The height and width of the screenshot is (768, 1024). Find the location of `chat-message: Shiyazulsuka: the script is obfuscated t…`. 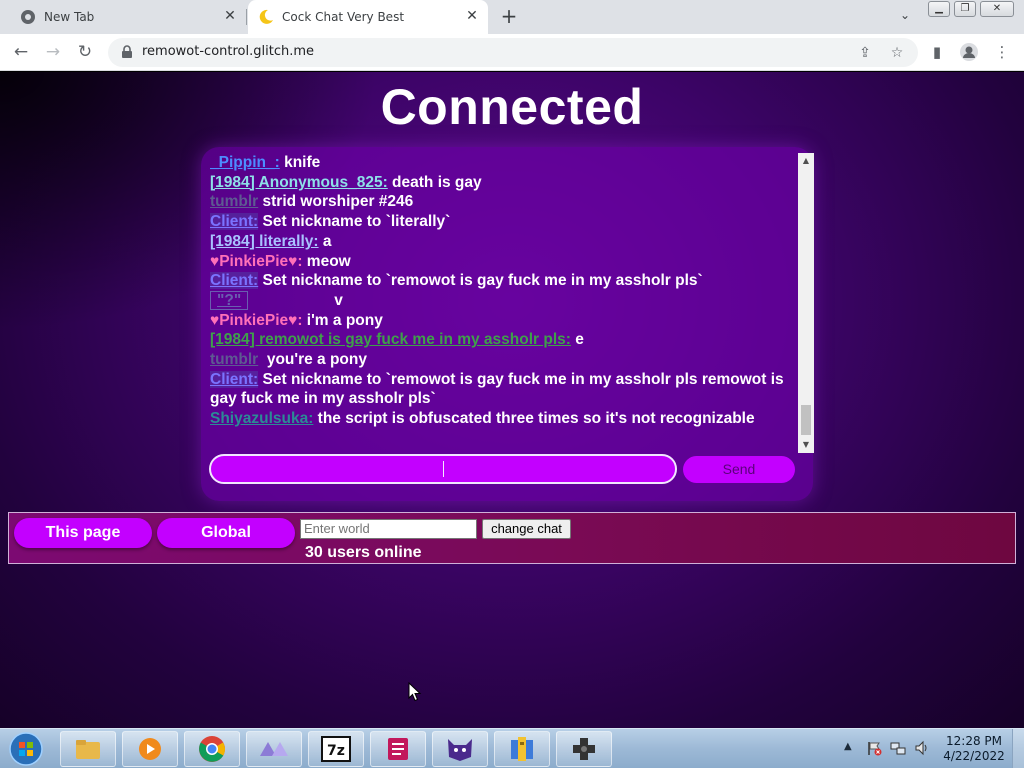

chat-message: Shiyazulsuka: the script is obfuscated t… is located at coordinates (504, 419).